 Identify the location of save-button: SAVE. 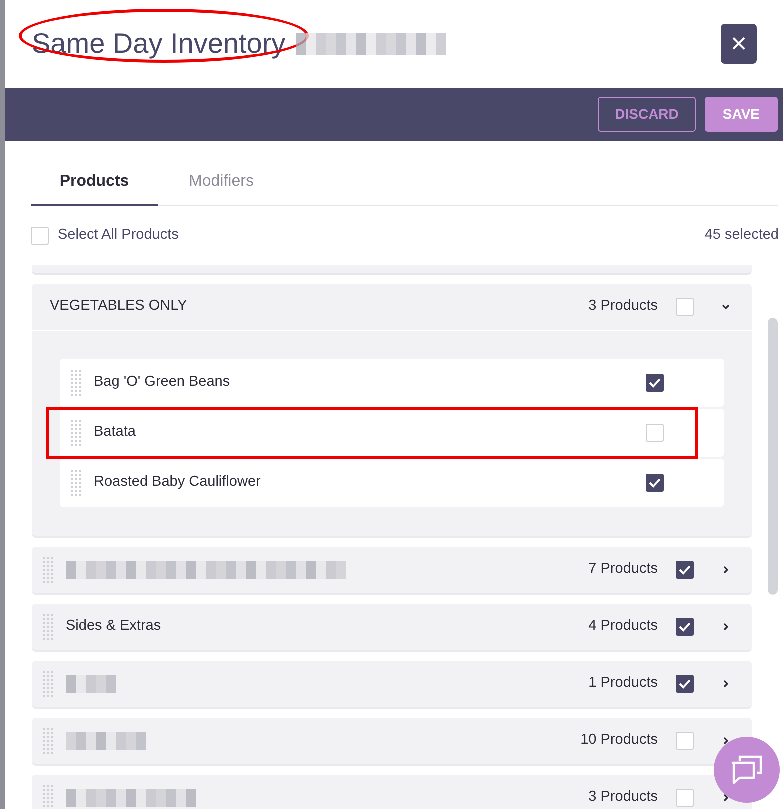
(741, 114).